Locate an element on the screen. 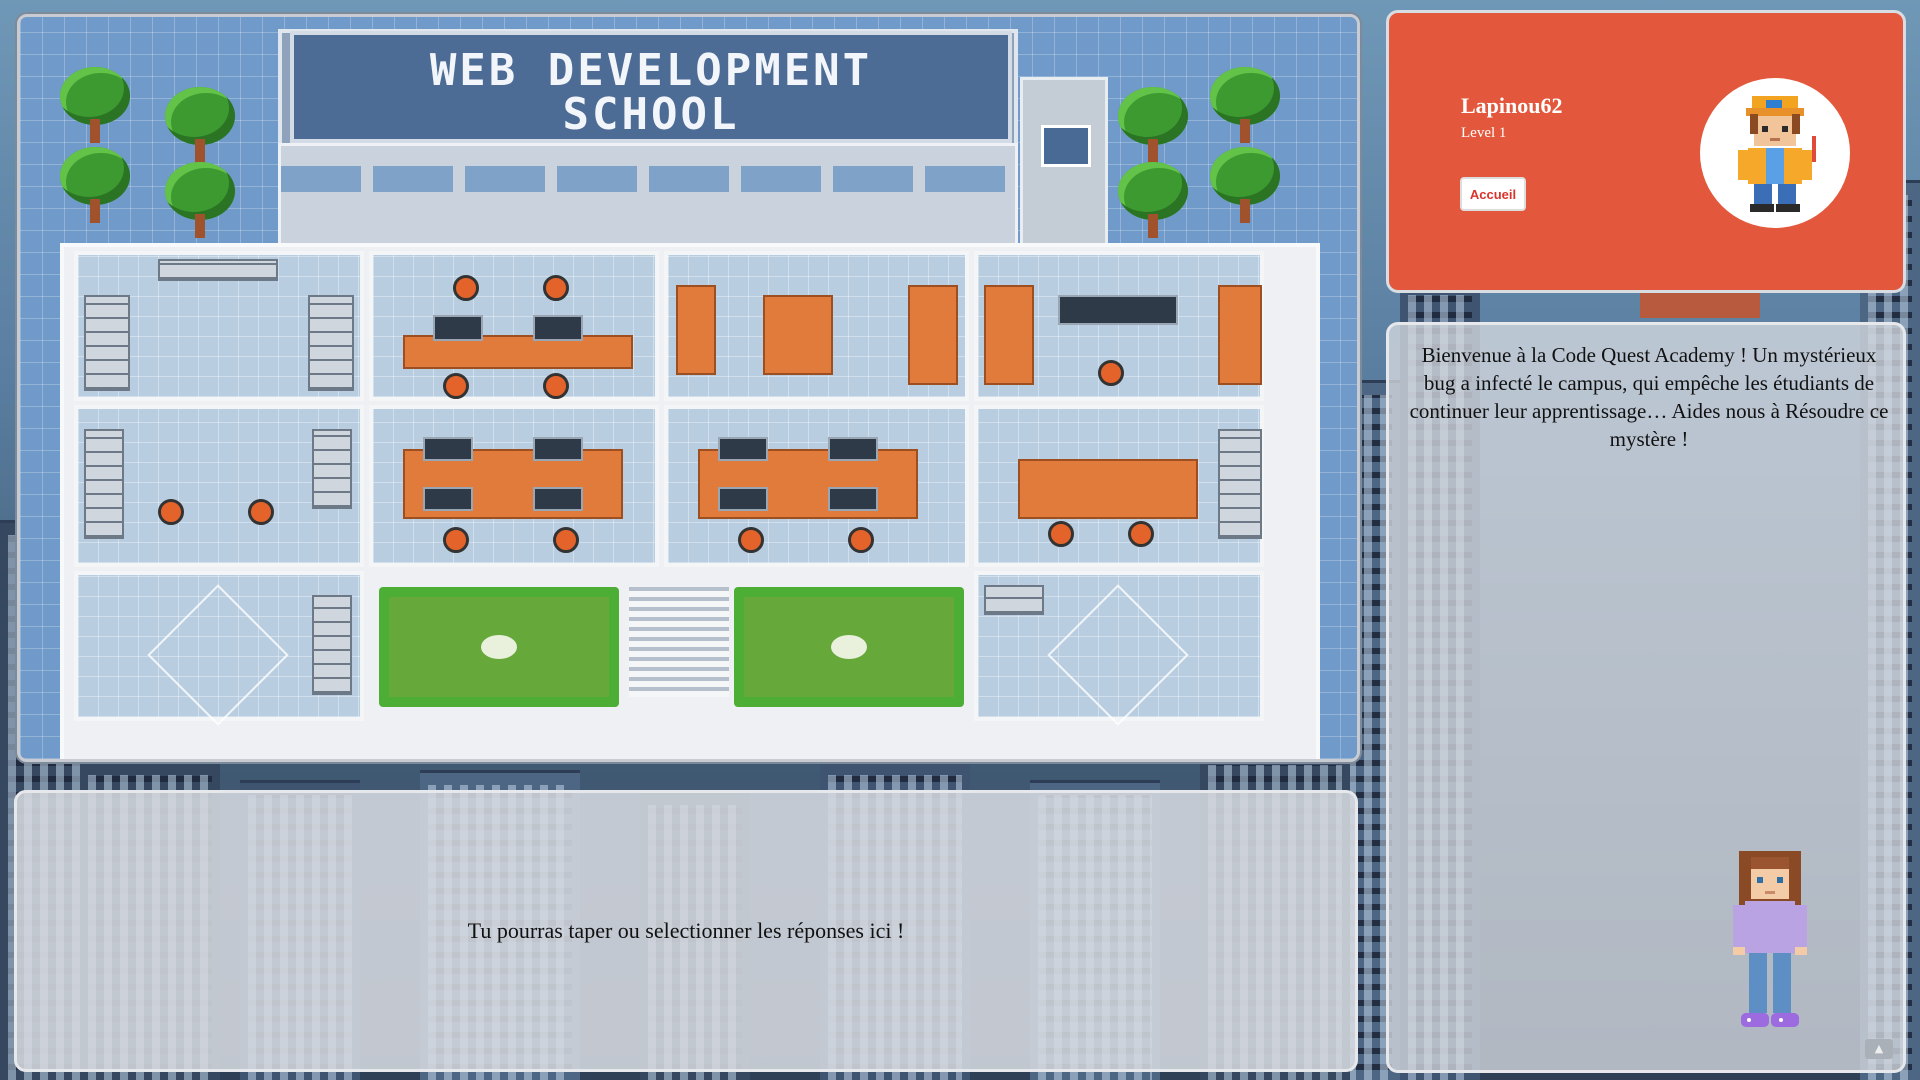 This screenshot has height=1080, width=1920. profile-level: Level 1 is located at coordinates (1484, 133).